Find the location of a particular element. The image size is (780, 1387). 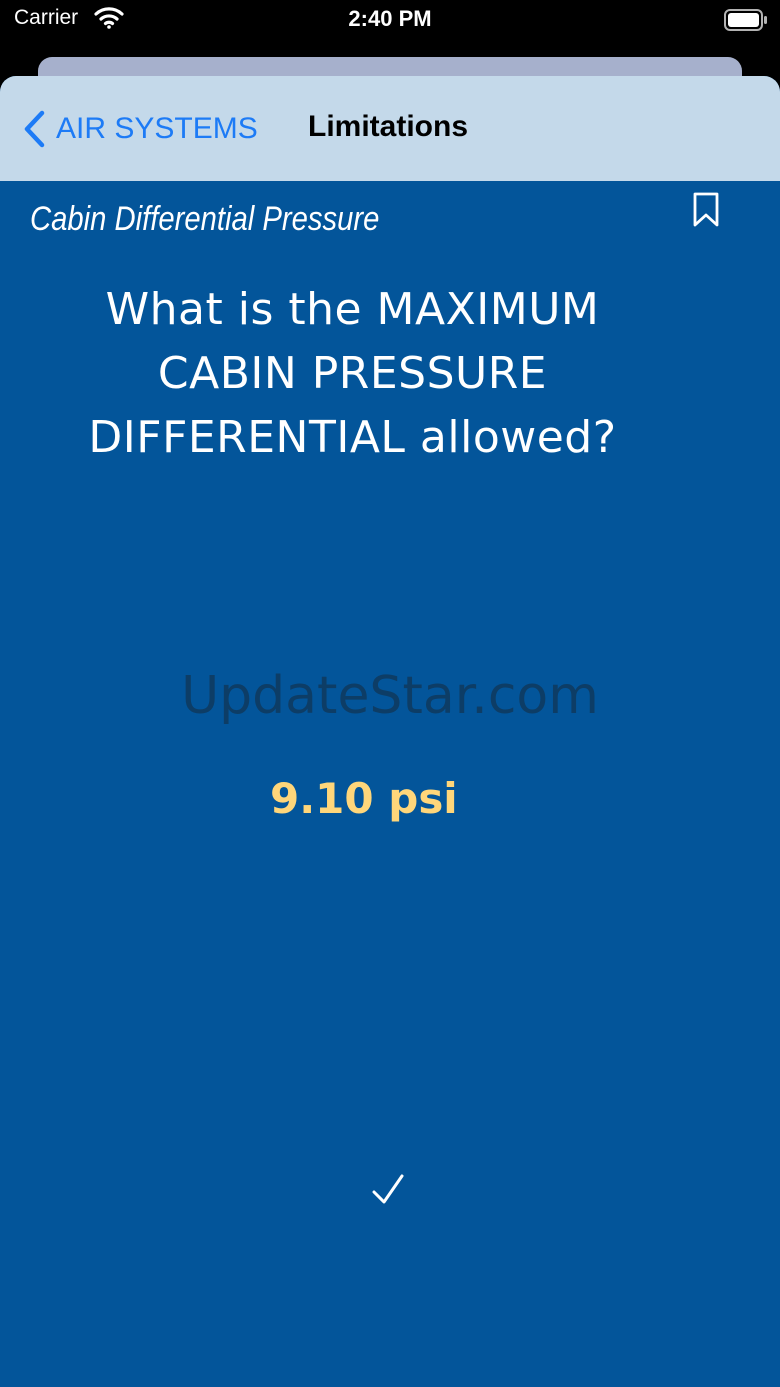

navigation-bar: AIR SYSTEMS Limitations is located at coordinates (390, 128).